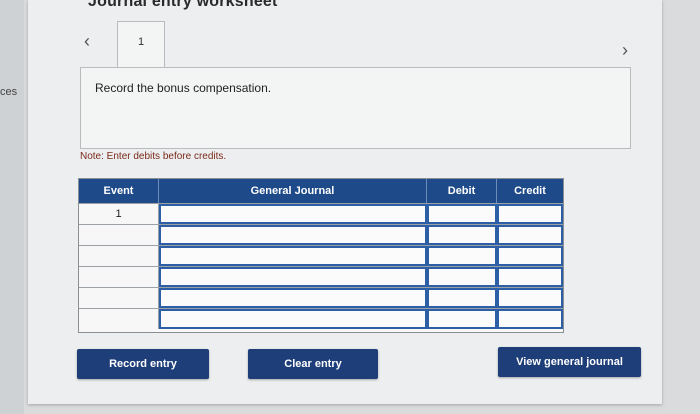 The height and width of the screenshot is (414, 700). Describe the element at coordinates (530, 191) in the screenshot. I see `column-header-credit: Credit` at that location.